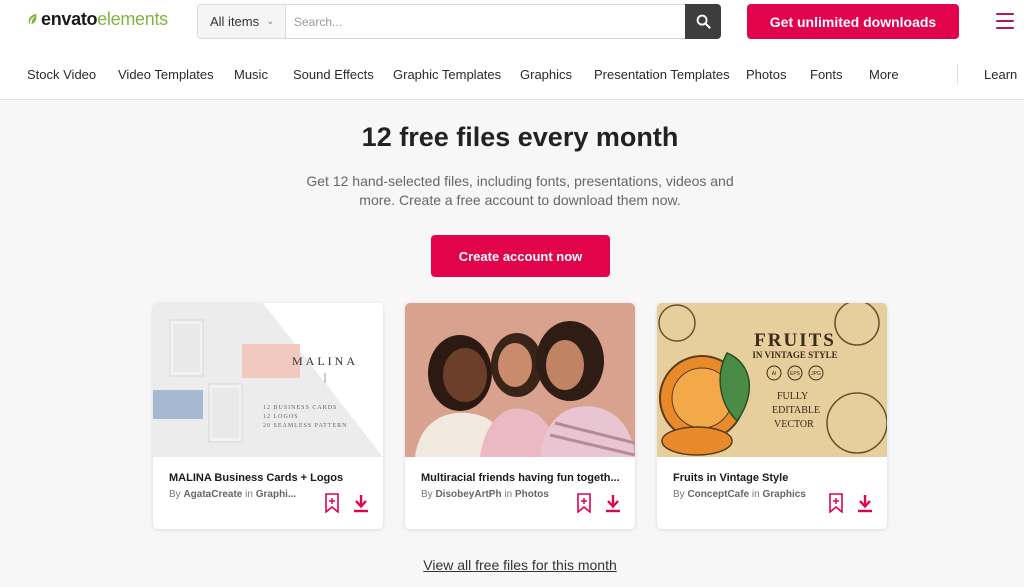 The height and width of the screenshot is (587, 1024). What do you see at coordinates (794, 424) in the screenshot?
I see `thumb-f3: VECTOR` at bounding box center [794, 424].